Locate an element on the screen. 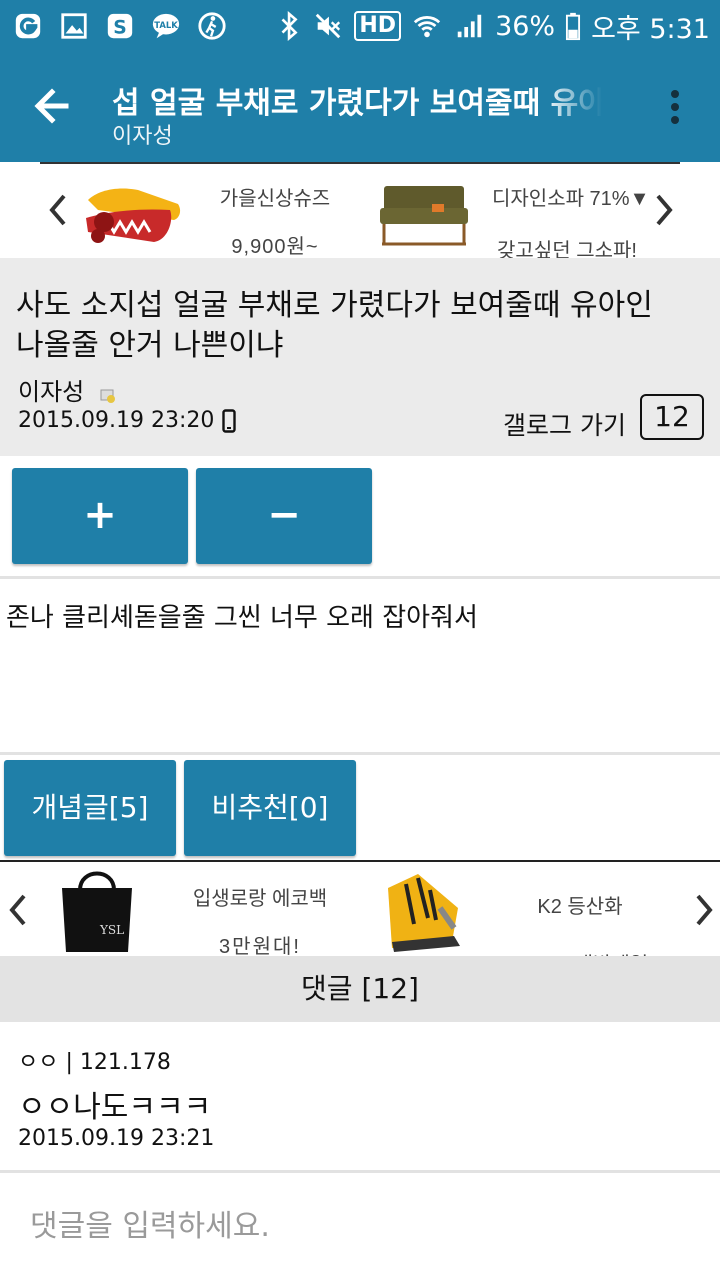  bluetooth-icon is located at coordinates (289, 26).